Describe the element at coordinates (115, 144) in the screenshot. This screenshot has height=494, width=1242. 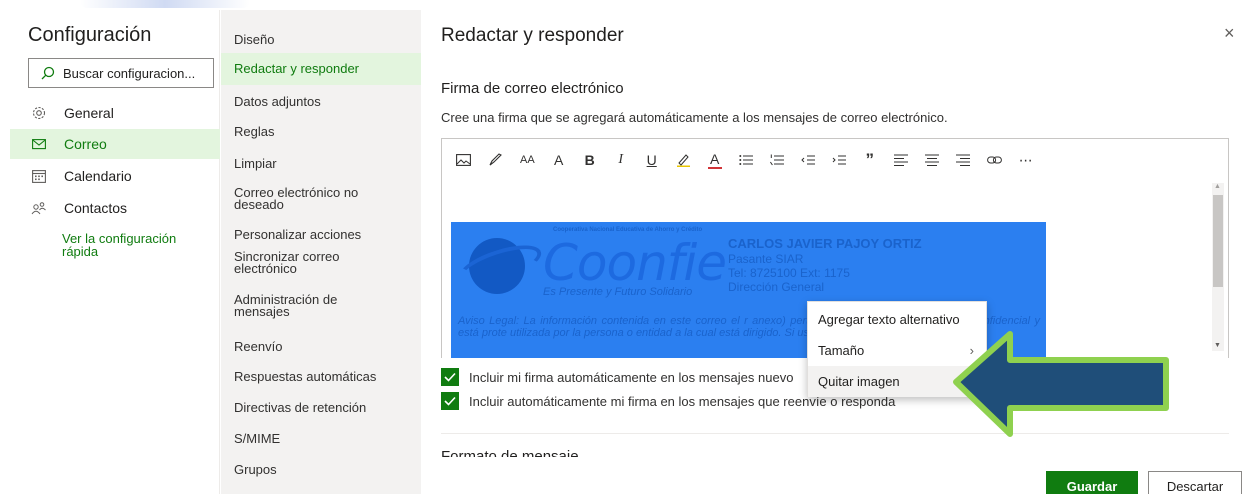
I see `nav-item-mail: Correo` at that location.